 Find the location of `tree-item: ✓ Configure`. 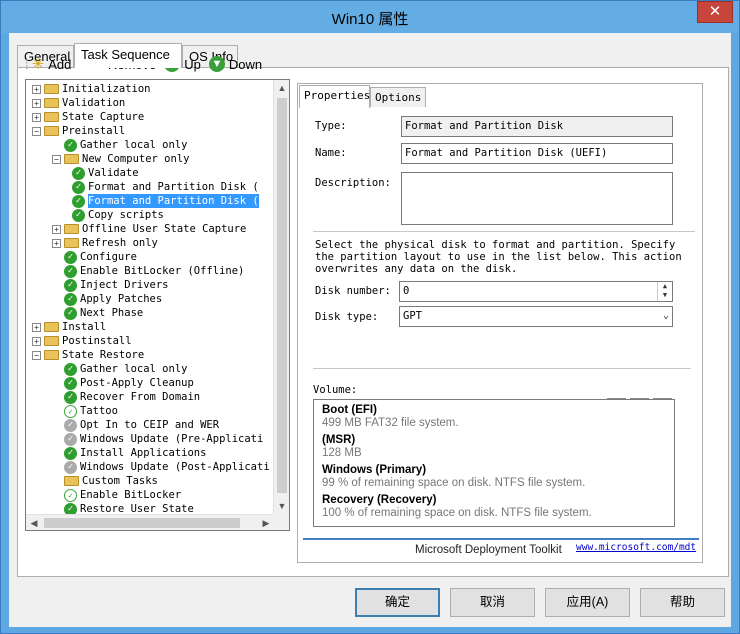

tree-item: ✓ Configure is located at coordinates (94, 257).